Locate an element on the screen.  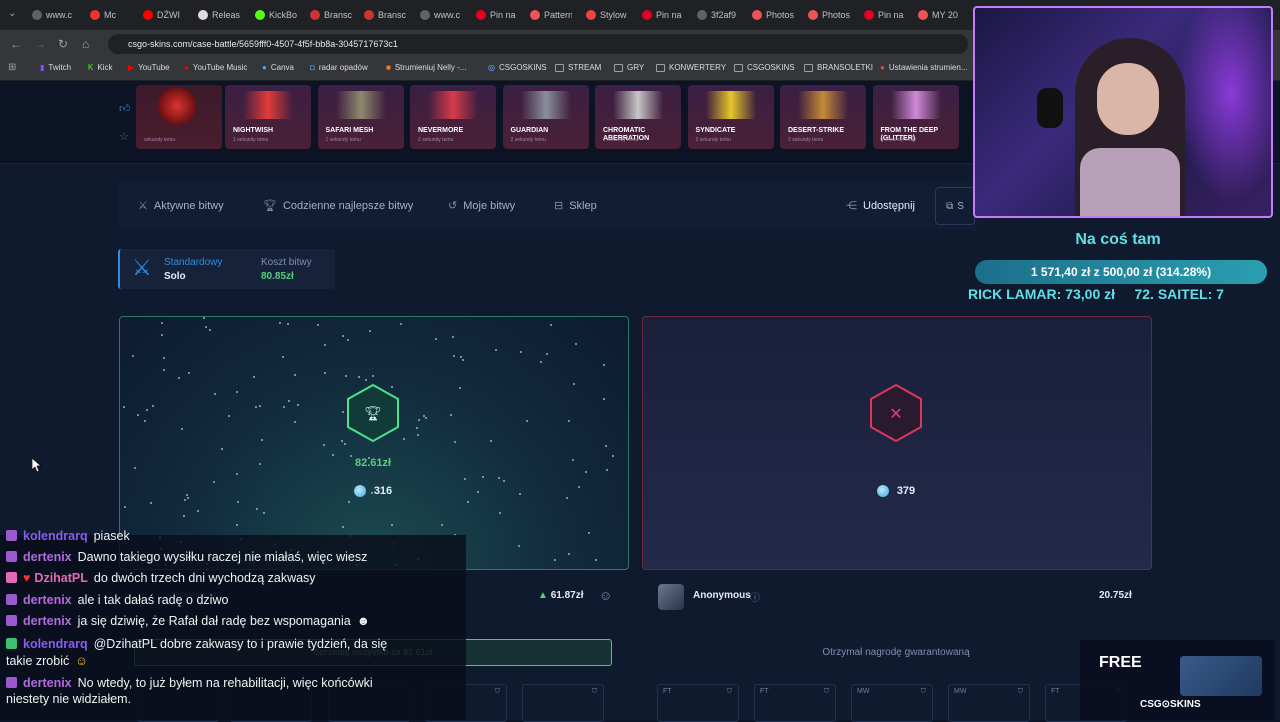
drop-card: SYNDICATE 2 sekundy temu is located at coordinates (730, 117).